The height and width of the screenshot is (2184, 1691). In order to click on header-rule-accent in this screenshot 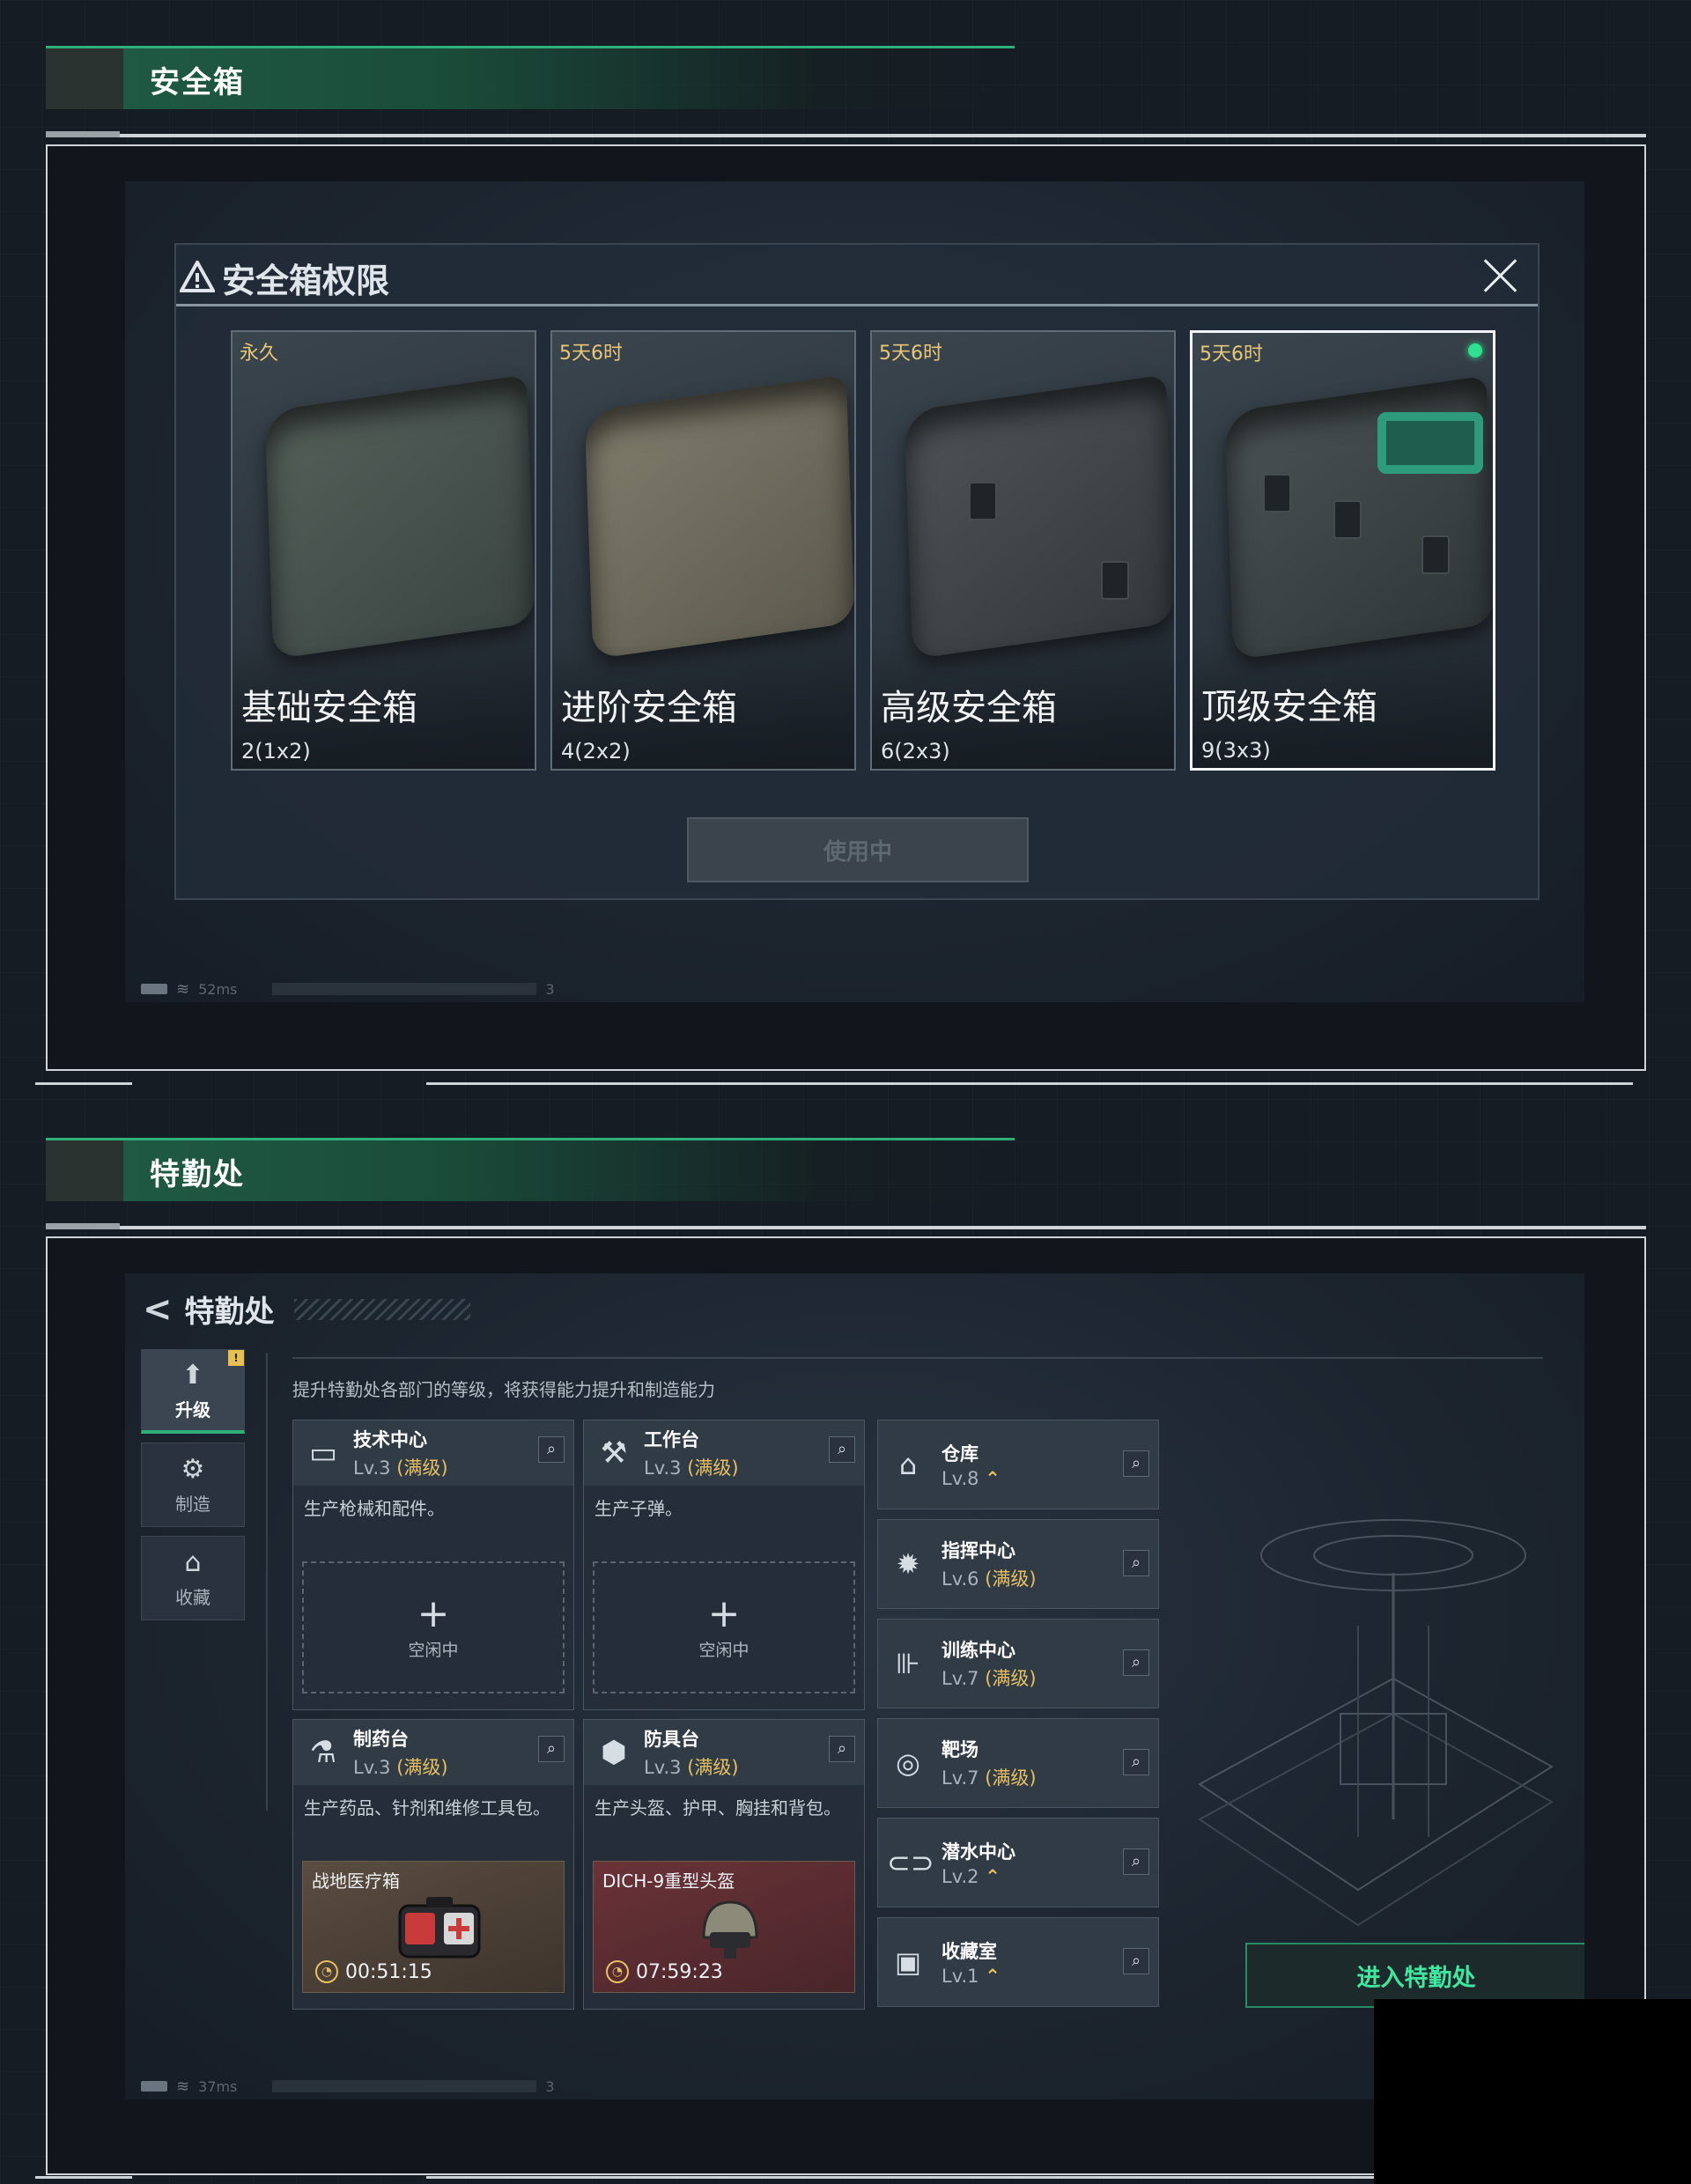, I will do `click(83, 134)`.